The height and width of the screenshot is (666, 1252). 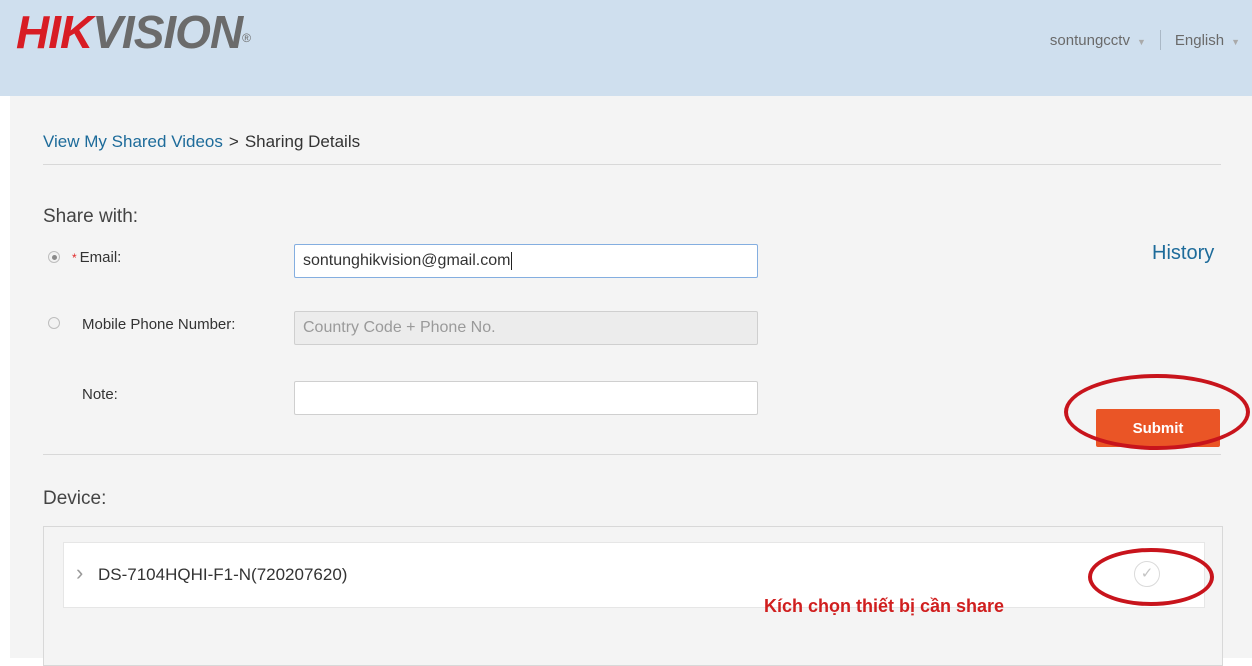 I want to click on user-menu: sontungcctv ▼ English ▼, so click(x=1145, y=40).